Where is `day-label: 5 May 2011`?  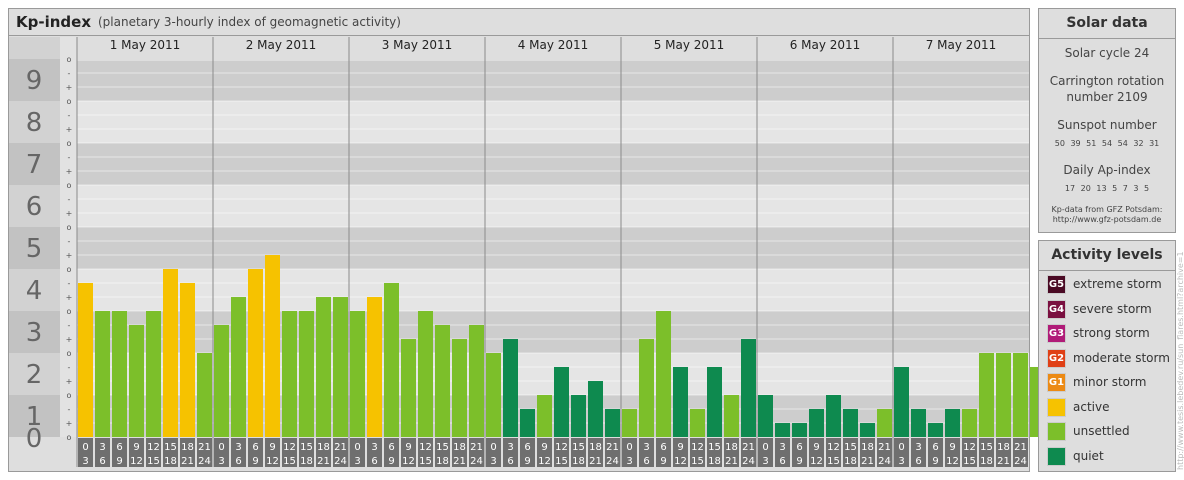
day-label: 5 May 2011 is located at coordinates (689, 45).